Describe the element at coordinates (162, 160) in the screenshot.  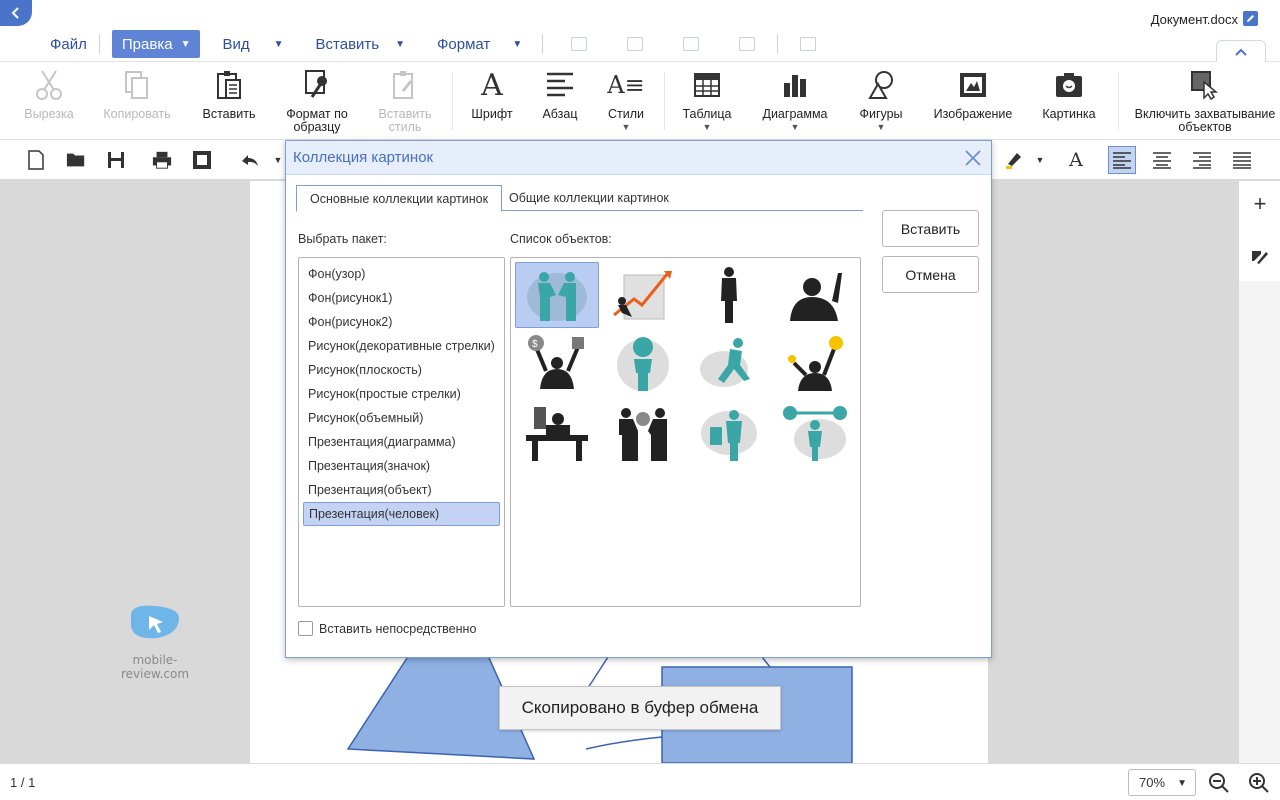
I see `print-icon` at that location.